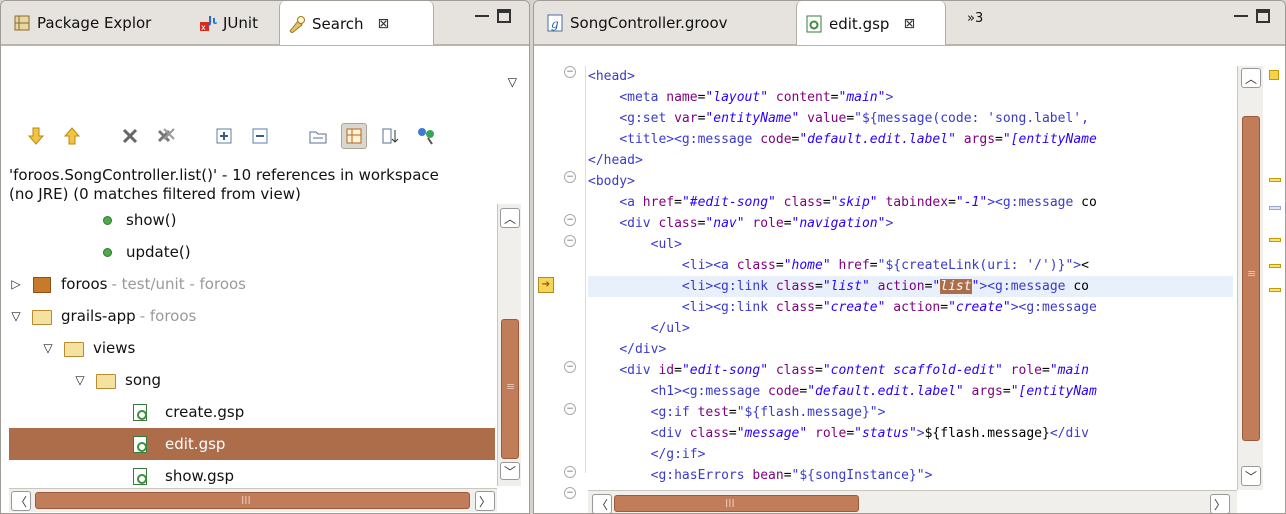  I want to click on editor-vertical-scrollbar: ︿ ≡ ﹀, so click(1250, 278).